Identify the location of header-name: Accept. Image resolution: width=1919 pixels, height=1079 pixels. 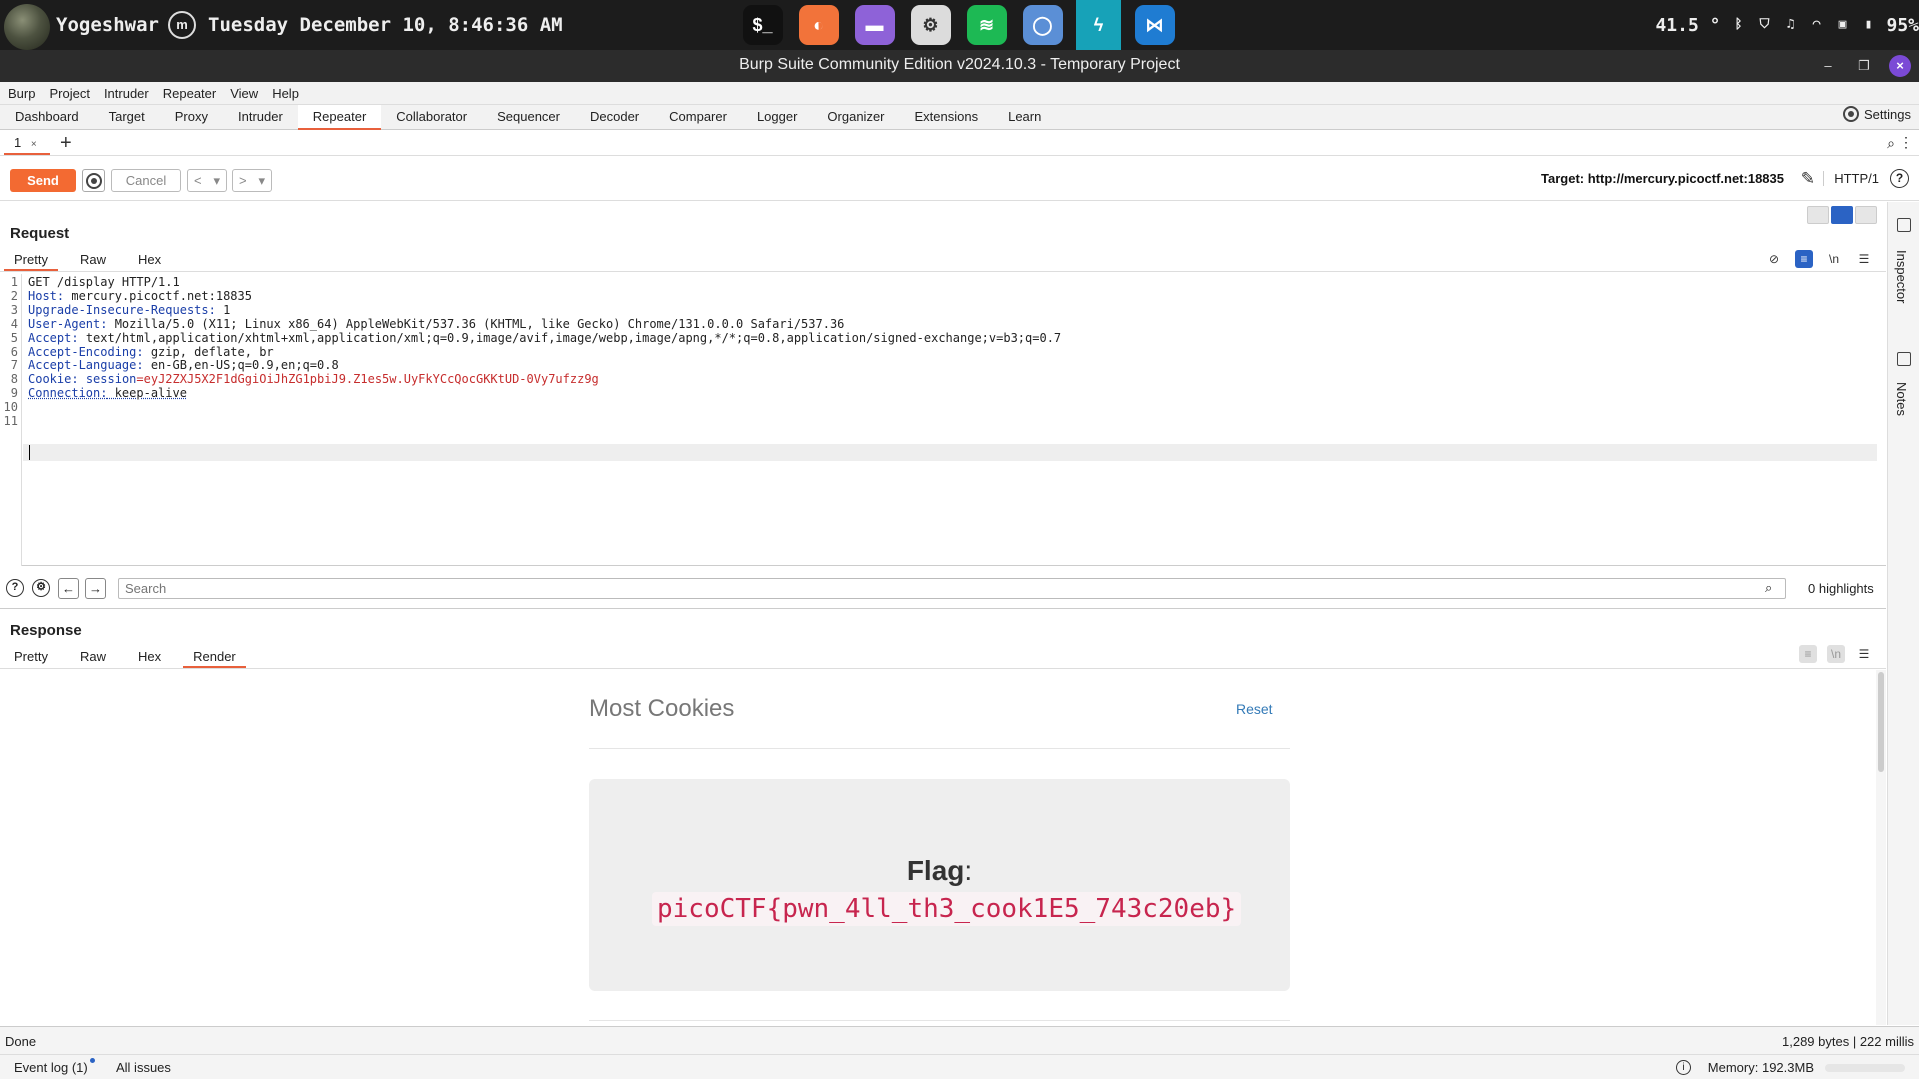
(50, 337).